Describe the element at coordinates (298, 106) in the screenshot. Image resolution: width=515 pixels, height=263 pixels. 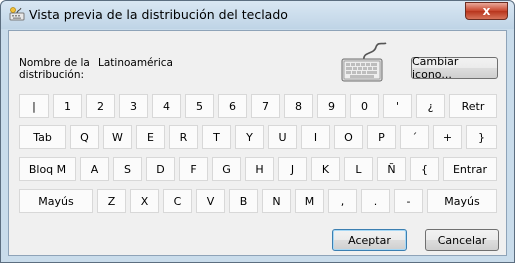
I see `key: 8` at that location.